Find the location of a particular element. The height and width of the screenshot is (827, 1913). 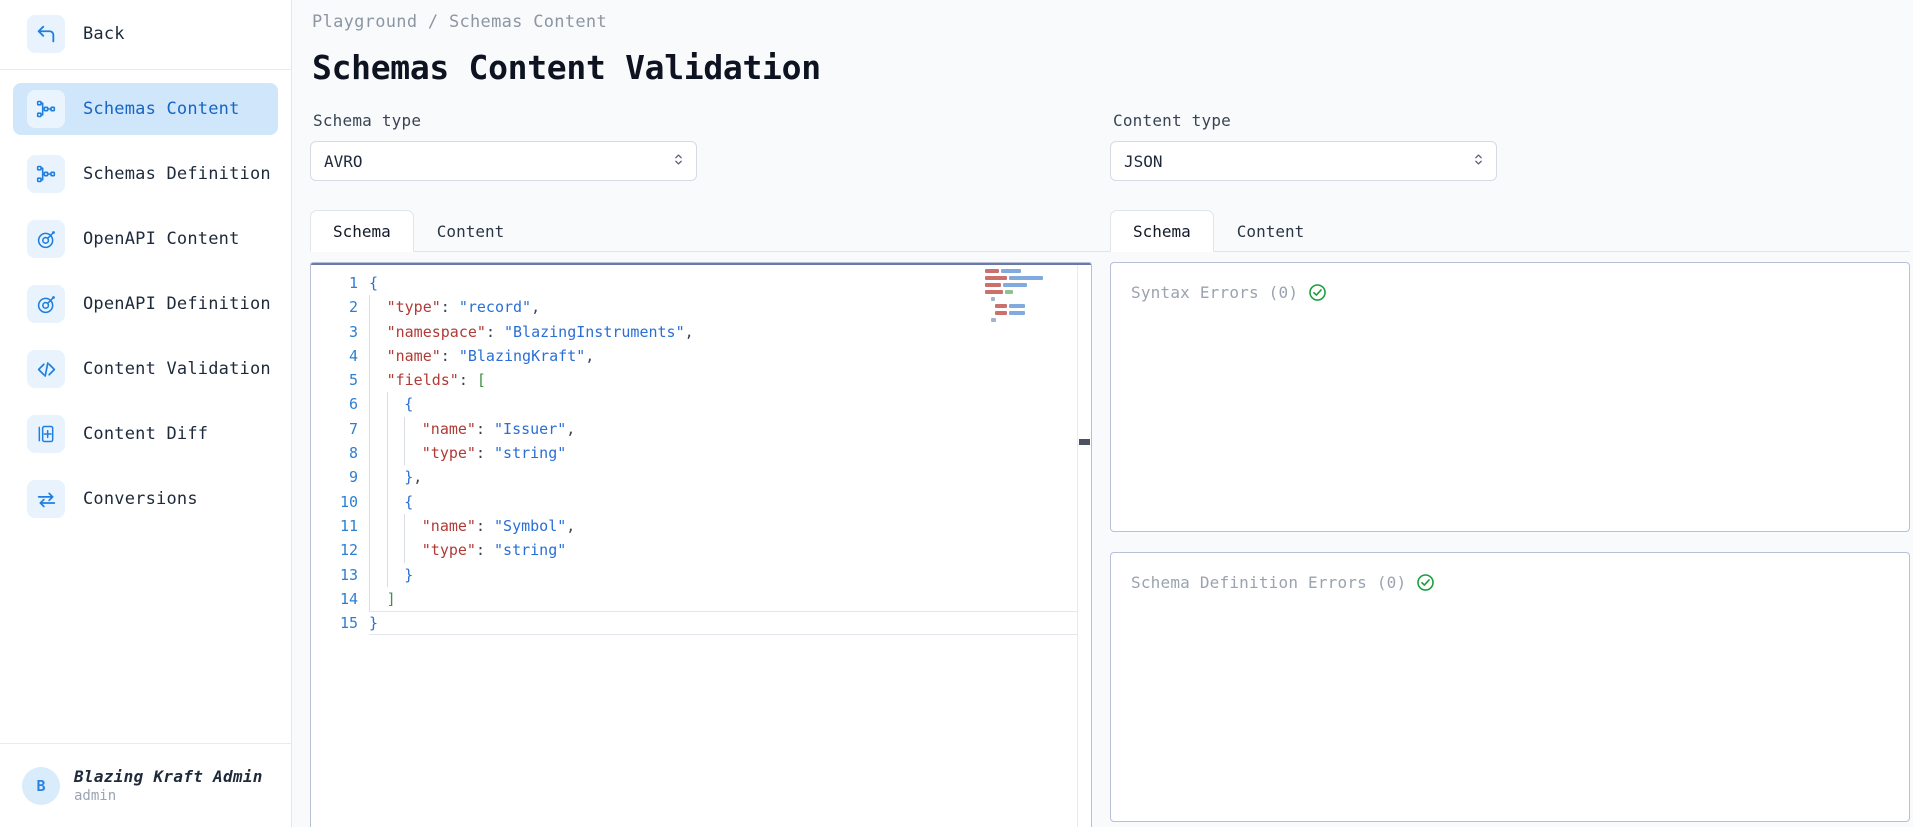

back-button: Back is located at coordinates (145, 34).